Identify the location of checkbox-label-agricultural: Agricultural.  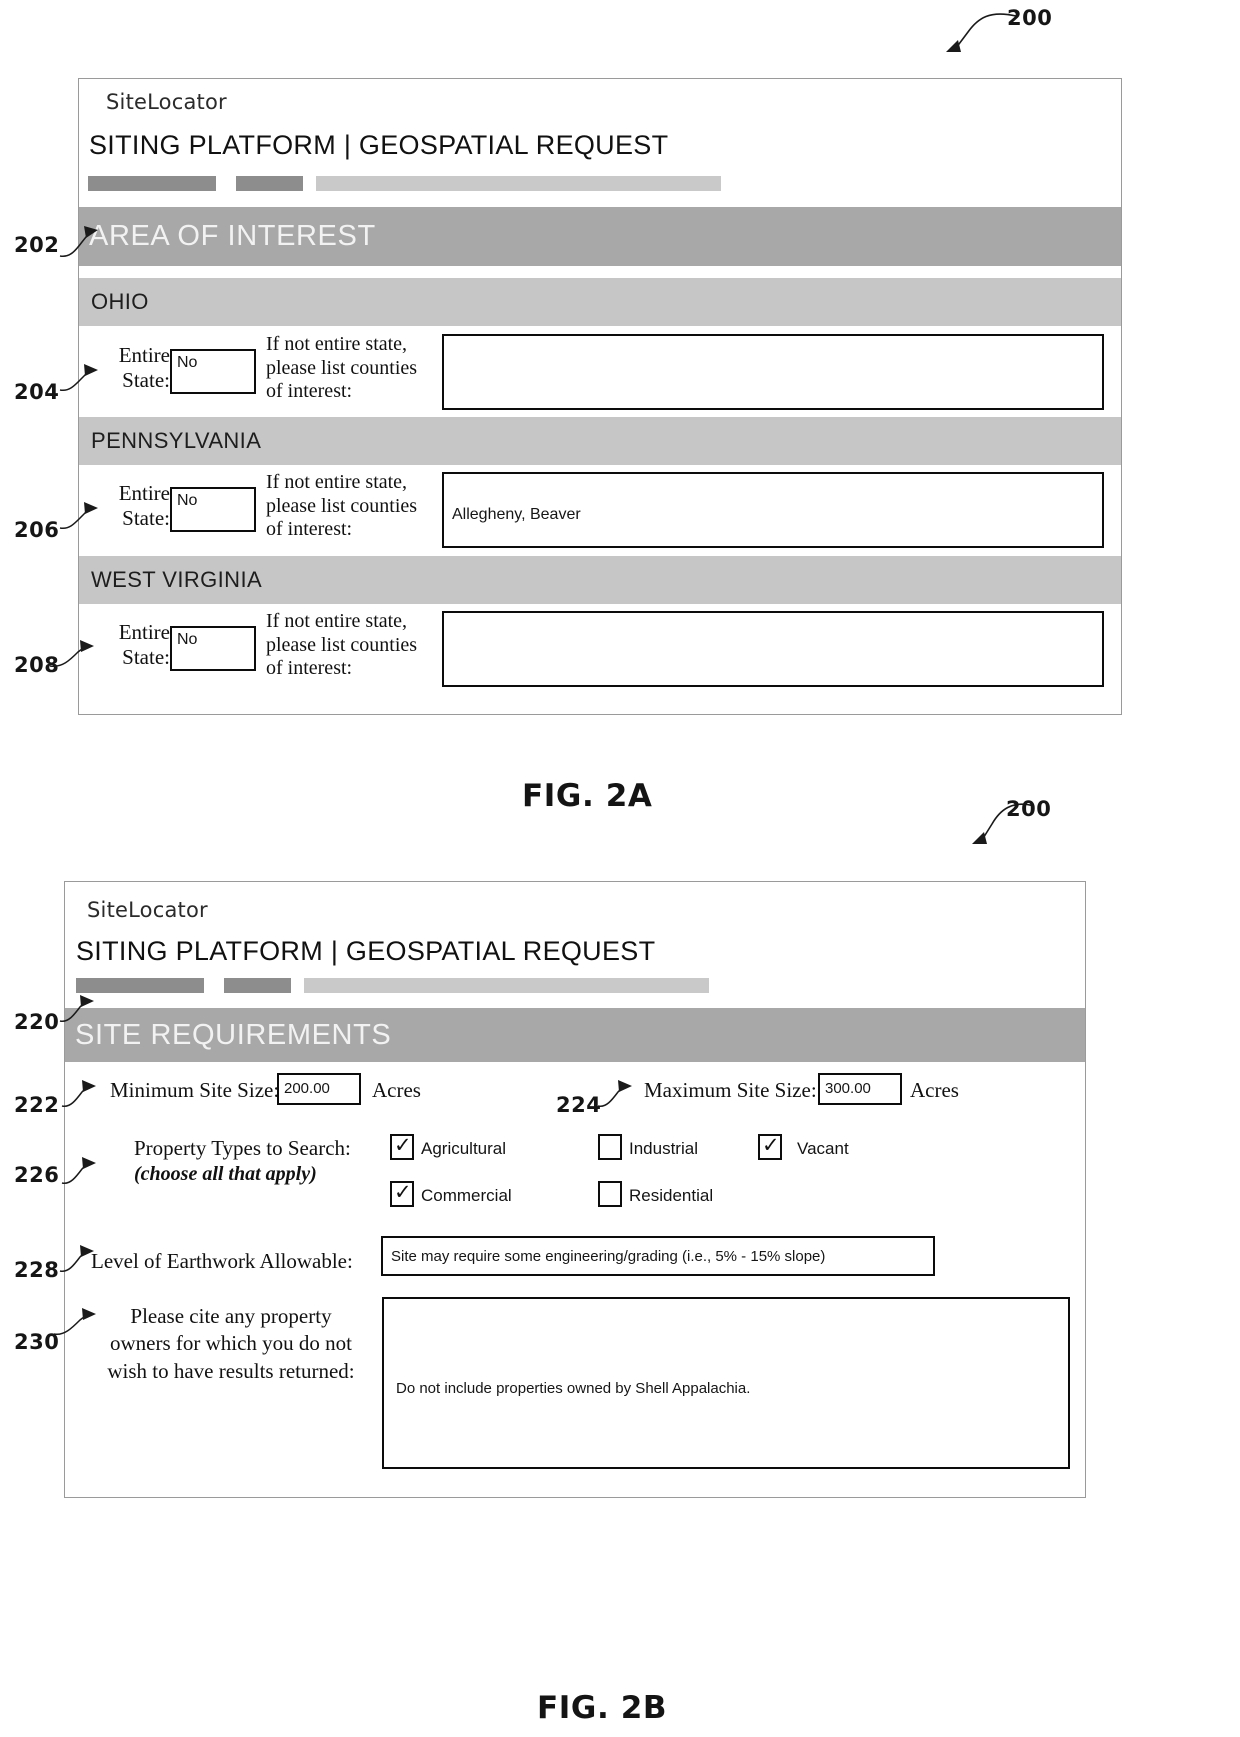
(464, 1148).